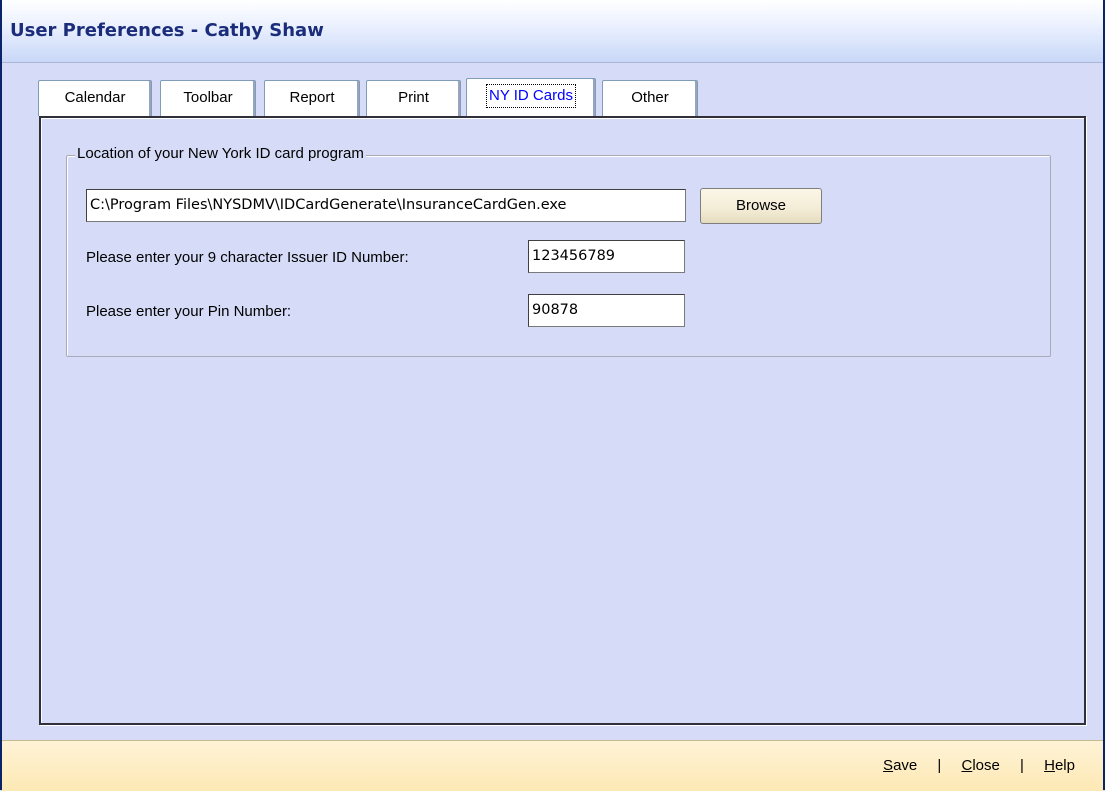  What do you see at coordinates (606, 310) in the screenshot?
I see `pin-field: 90878` at bounding box center [606, 310].